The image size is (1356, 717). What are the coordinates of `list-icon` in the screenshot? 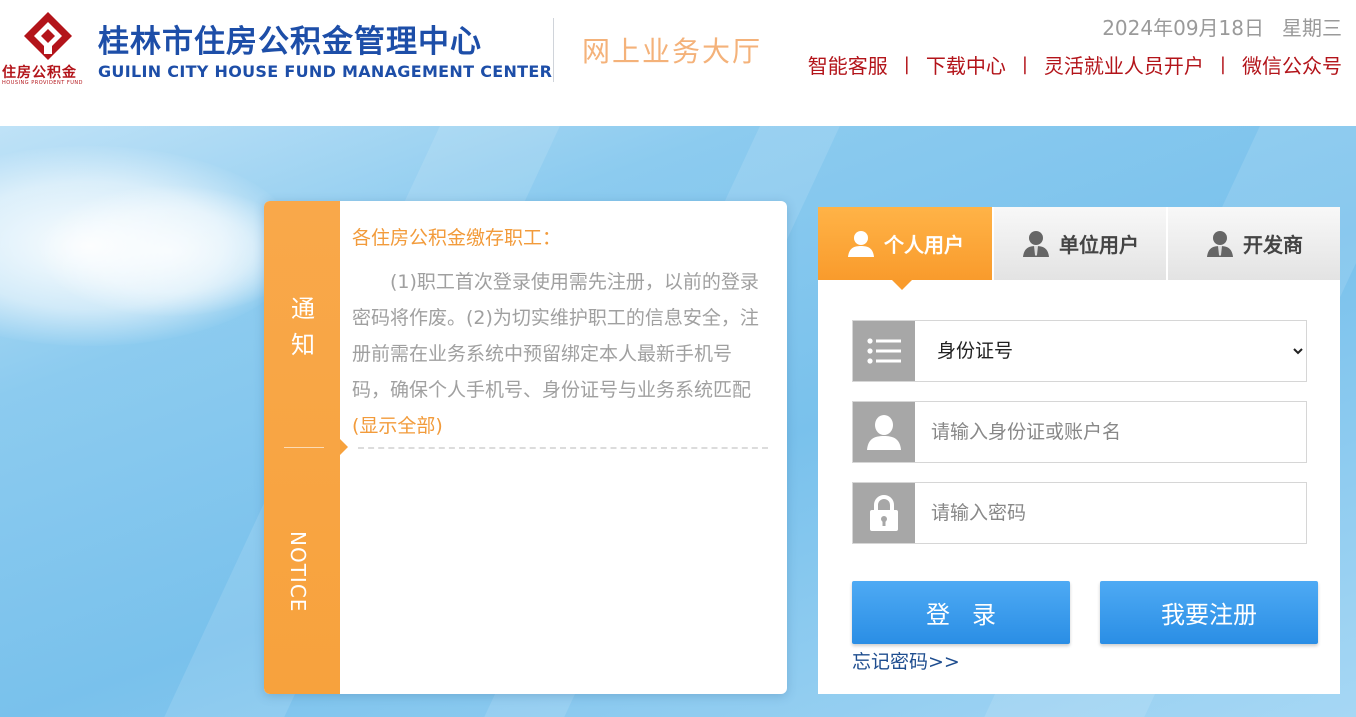 It's located at (884, 351).